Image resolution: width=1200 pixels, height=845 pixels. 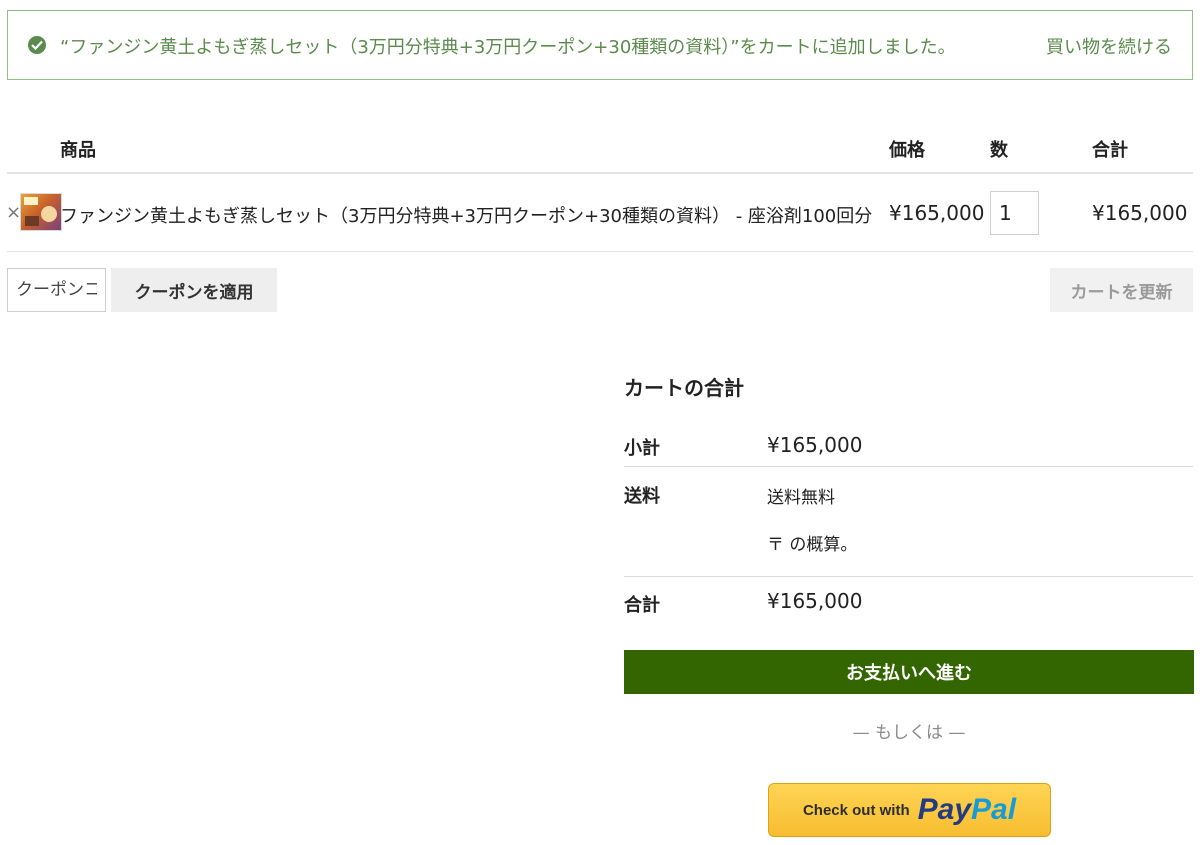 What do you see at coordinates (907, 150) in the screenshot?
I see `header-price: 価格` at bounding box center [907, 150].